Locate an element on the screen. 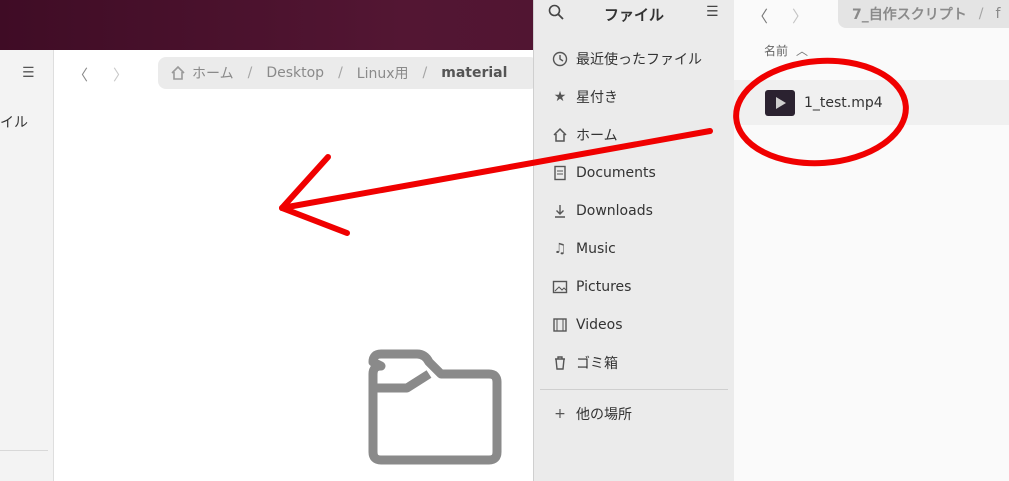  sidebar-item-pictures: Pictures is located at coordinates (591, 287).